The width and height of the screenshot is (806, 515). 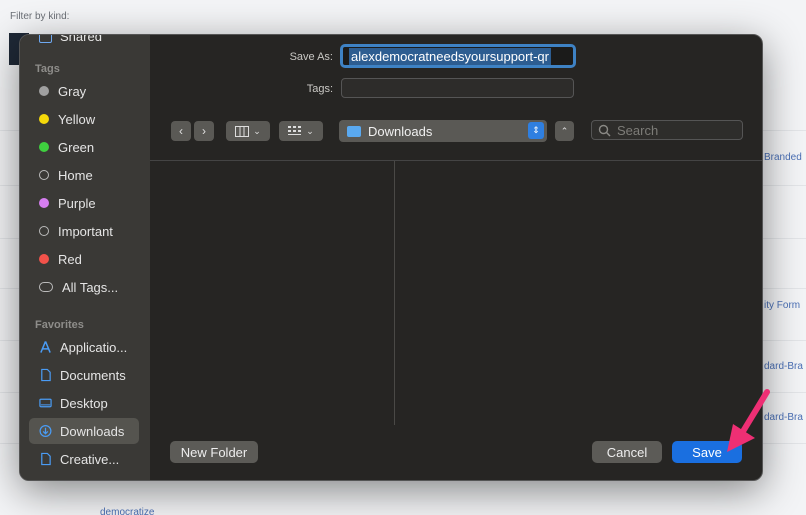 I want to click on sidebar-item-shared: Shared, so click(x=84, y=41).